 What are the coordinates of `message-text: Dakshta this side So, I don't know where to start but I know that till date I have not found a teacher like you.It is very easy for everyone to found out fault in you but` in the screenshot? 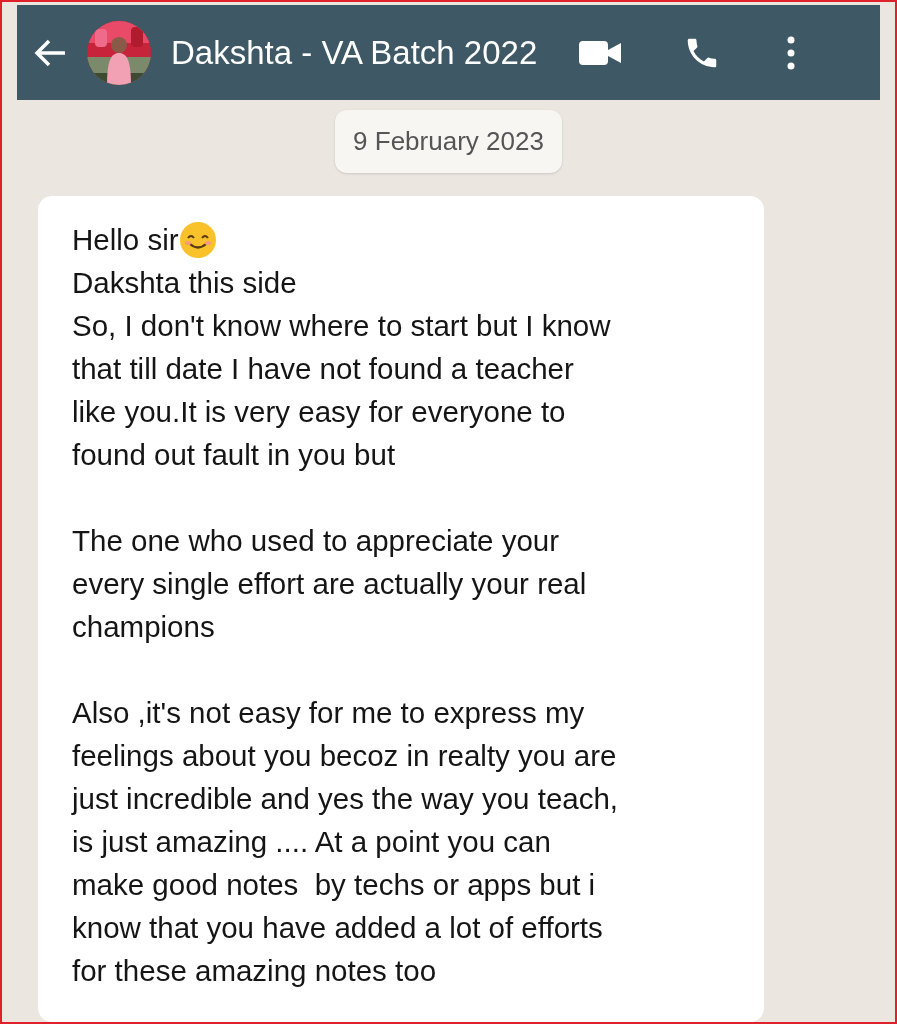 It's located at (342, 369).